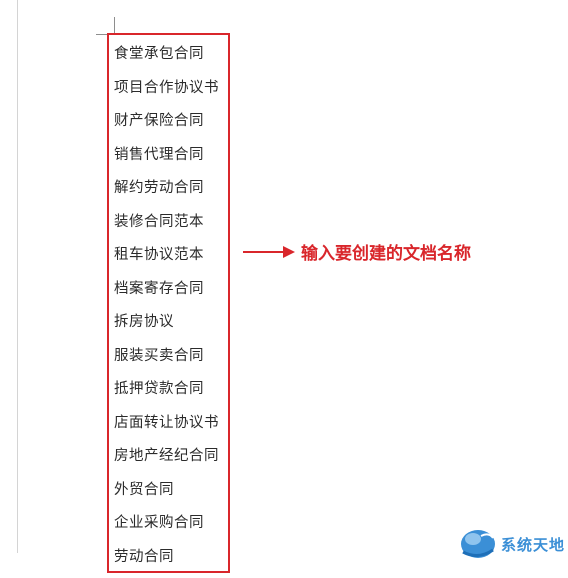  Describe the element at coordinates (269, 252) in the screenshot. I see `right-arrow-icon` at that location.